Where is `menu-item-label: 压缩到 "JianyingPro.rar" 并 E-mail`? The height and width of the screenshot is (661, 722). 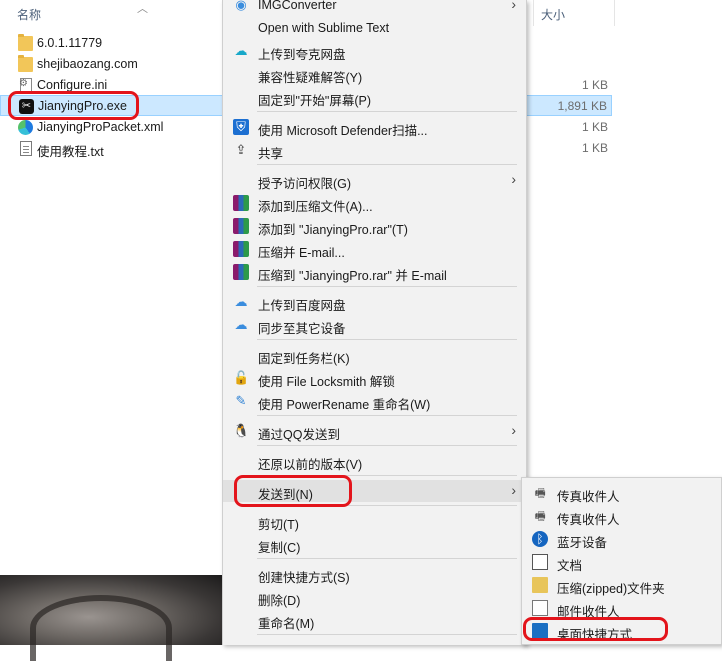
menu-item-label: 压缩到 "JianyingPro.rar" 并 E-mail is located at coordinates (352, 276).